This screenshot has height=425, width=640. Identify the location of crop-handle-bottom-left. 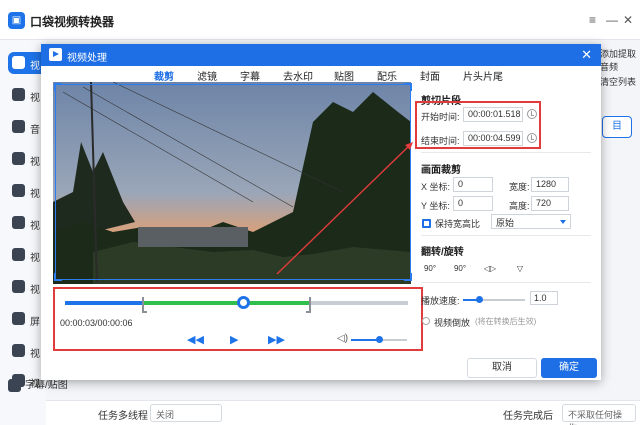
(58, 277).